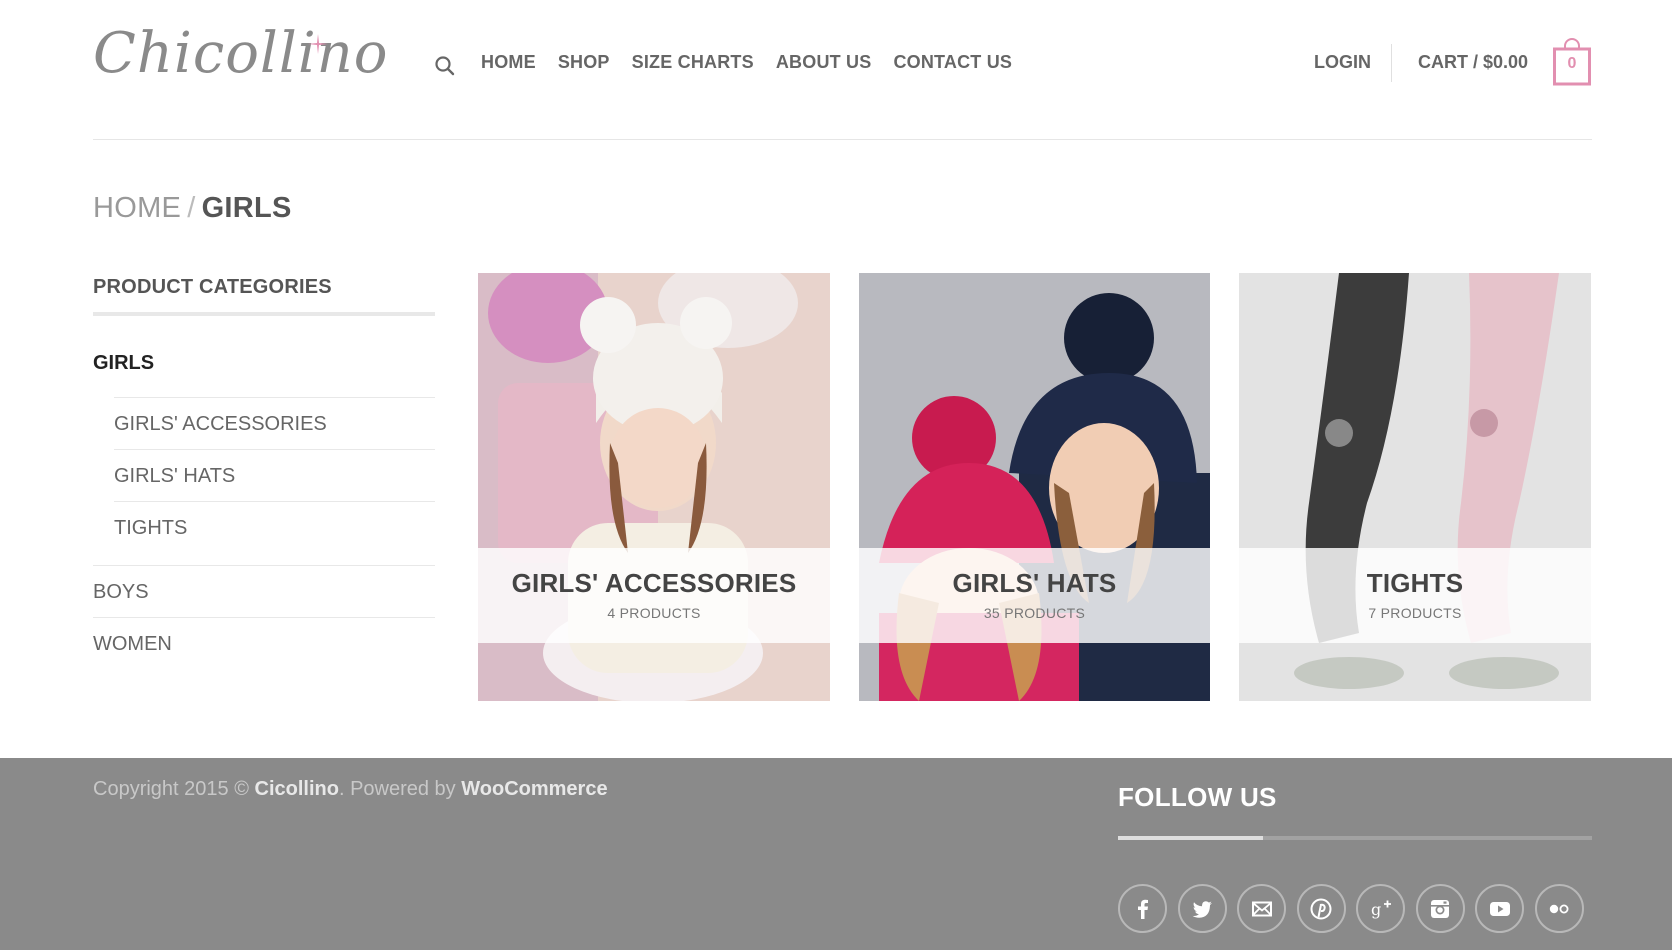  Describe the element at coordinates (1034, 487) in the screenshot. I see `category-card-girls-hats: GIRLS' HATS 35 PRODUCTS` at that location.